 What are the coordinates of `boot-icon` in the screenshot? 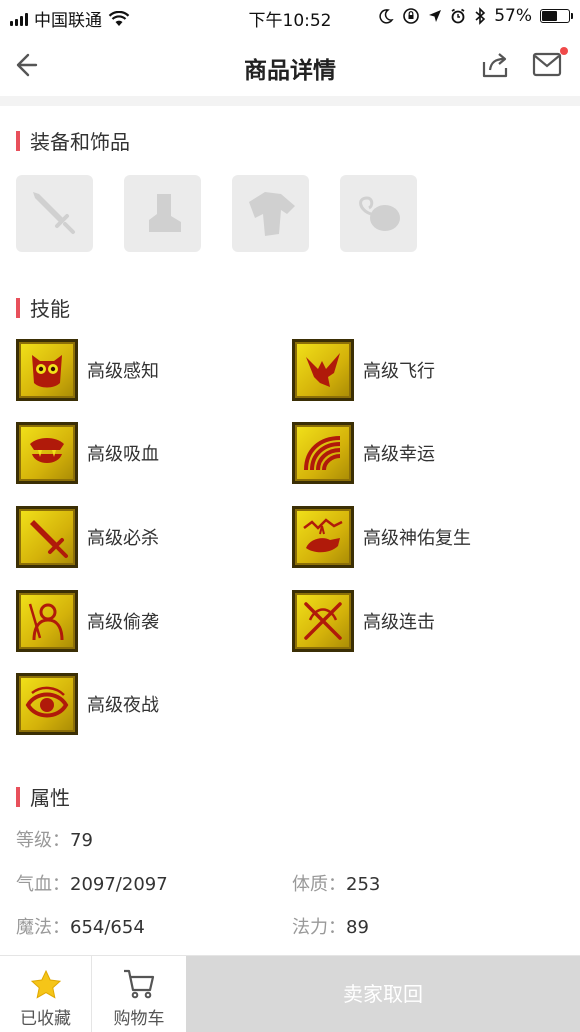 It's located at (164, 212).